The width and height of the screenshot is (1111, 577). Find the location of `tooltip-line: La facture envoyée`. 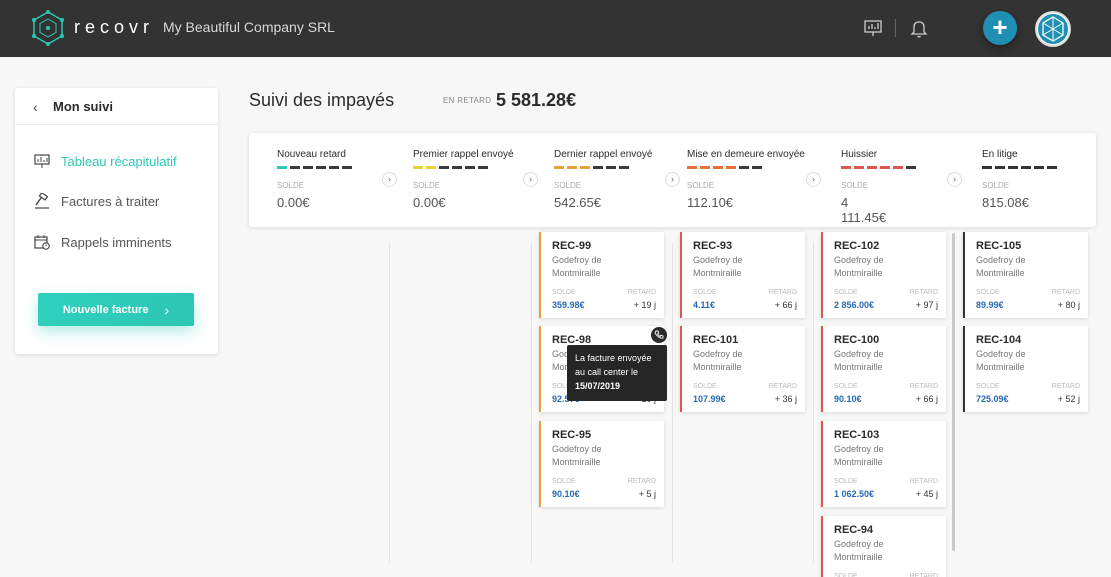

tooltip-line: La facture envoyée is located at coordinates (613, 358).